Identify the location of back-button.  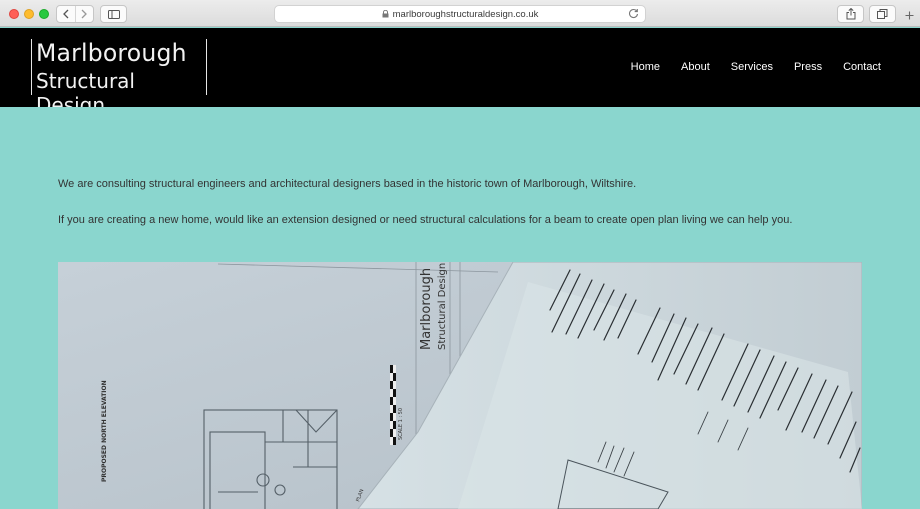
(66, 14).